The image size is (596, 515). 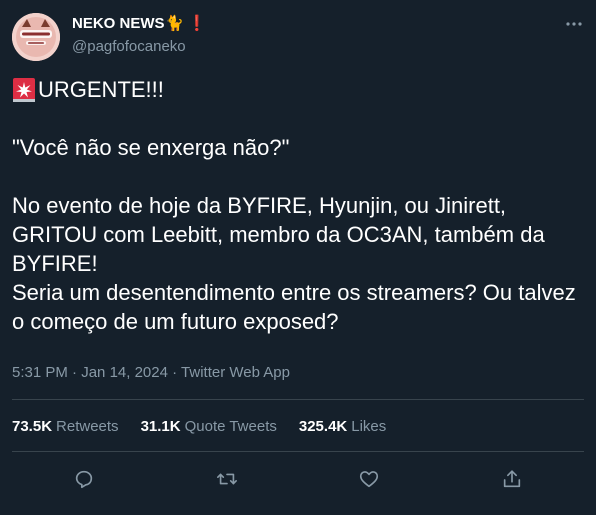 What do you see at coordinates (160, 426) in the screenshot?
I see `quote-tweets-count: 31.1K` at bounding box center [160, 426].